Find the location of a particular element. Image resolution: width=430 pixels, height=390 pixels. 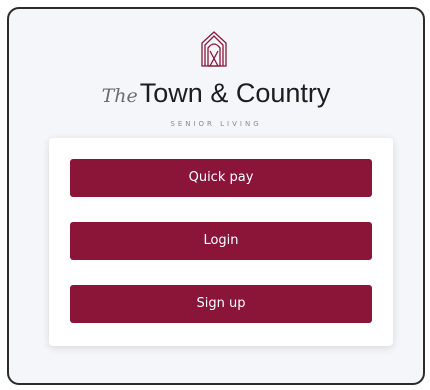

login-button: Login is located at coordinates (221, 241).